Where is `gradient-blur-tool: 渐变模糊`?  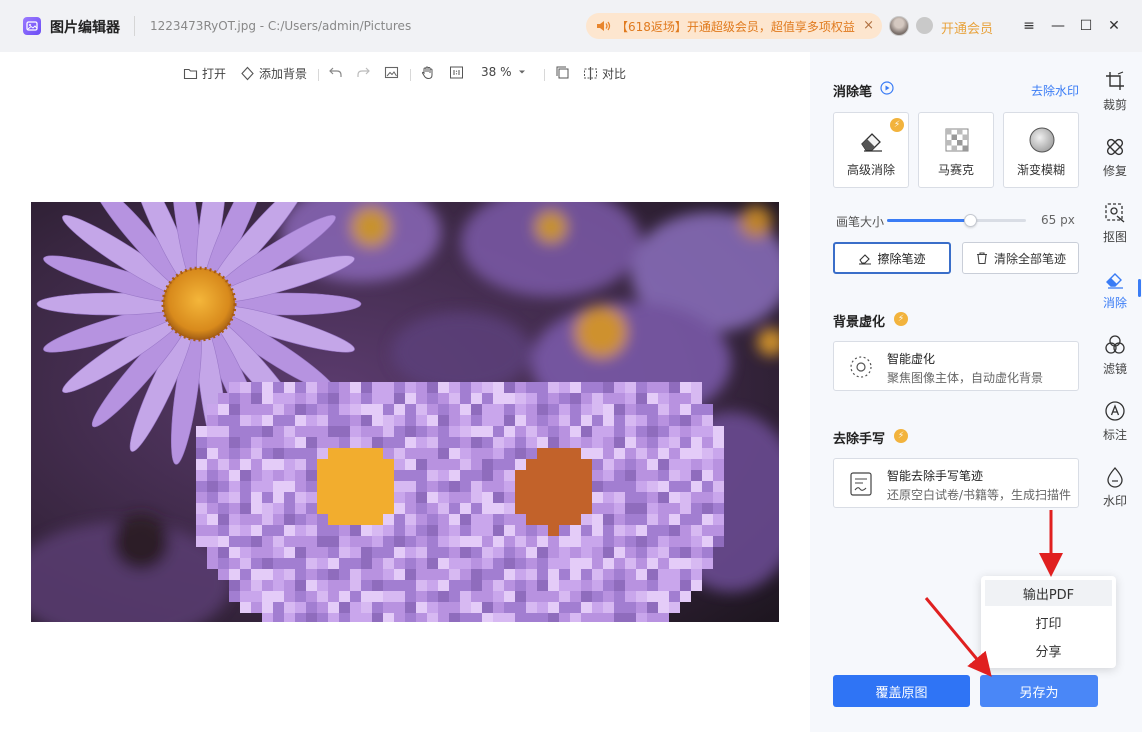
gradient-blur-tool: 渐变模糊 is located at coordinates (1041, 150).